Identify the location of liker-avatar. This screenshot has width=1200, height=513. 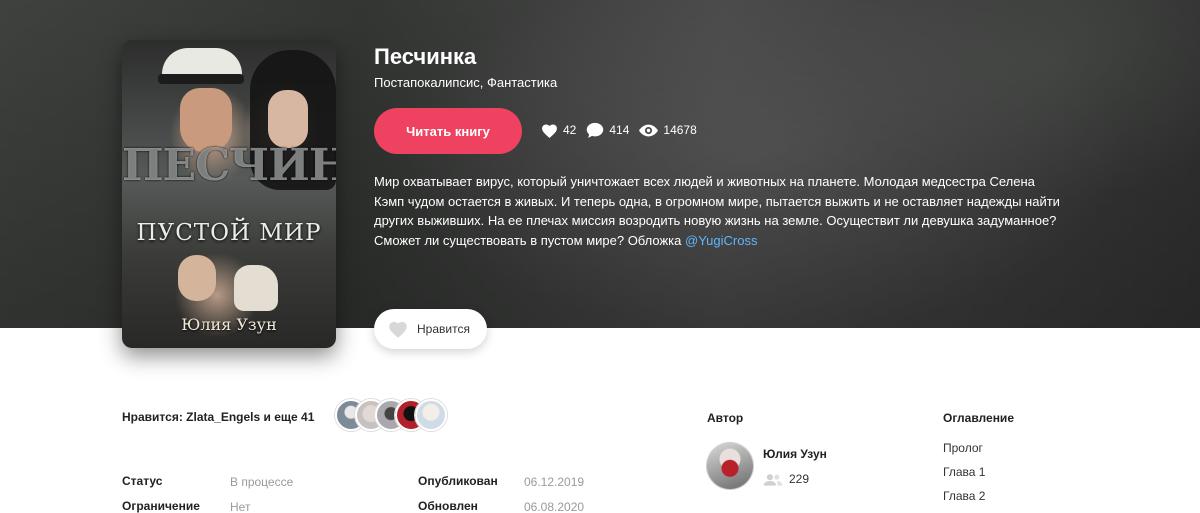
(431, 415).